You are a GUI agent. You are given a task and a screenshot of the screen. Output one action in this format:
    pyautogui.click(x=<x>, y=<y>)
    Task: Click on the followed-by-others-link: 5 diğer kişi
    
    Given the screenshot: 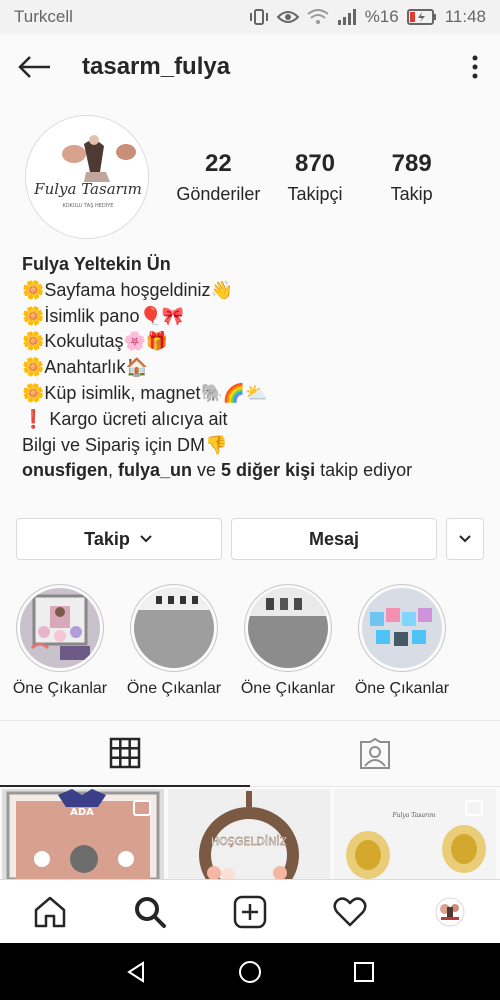 What is the action you would take?
    pyautogui.click(x=268, y=470)
    